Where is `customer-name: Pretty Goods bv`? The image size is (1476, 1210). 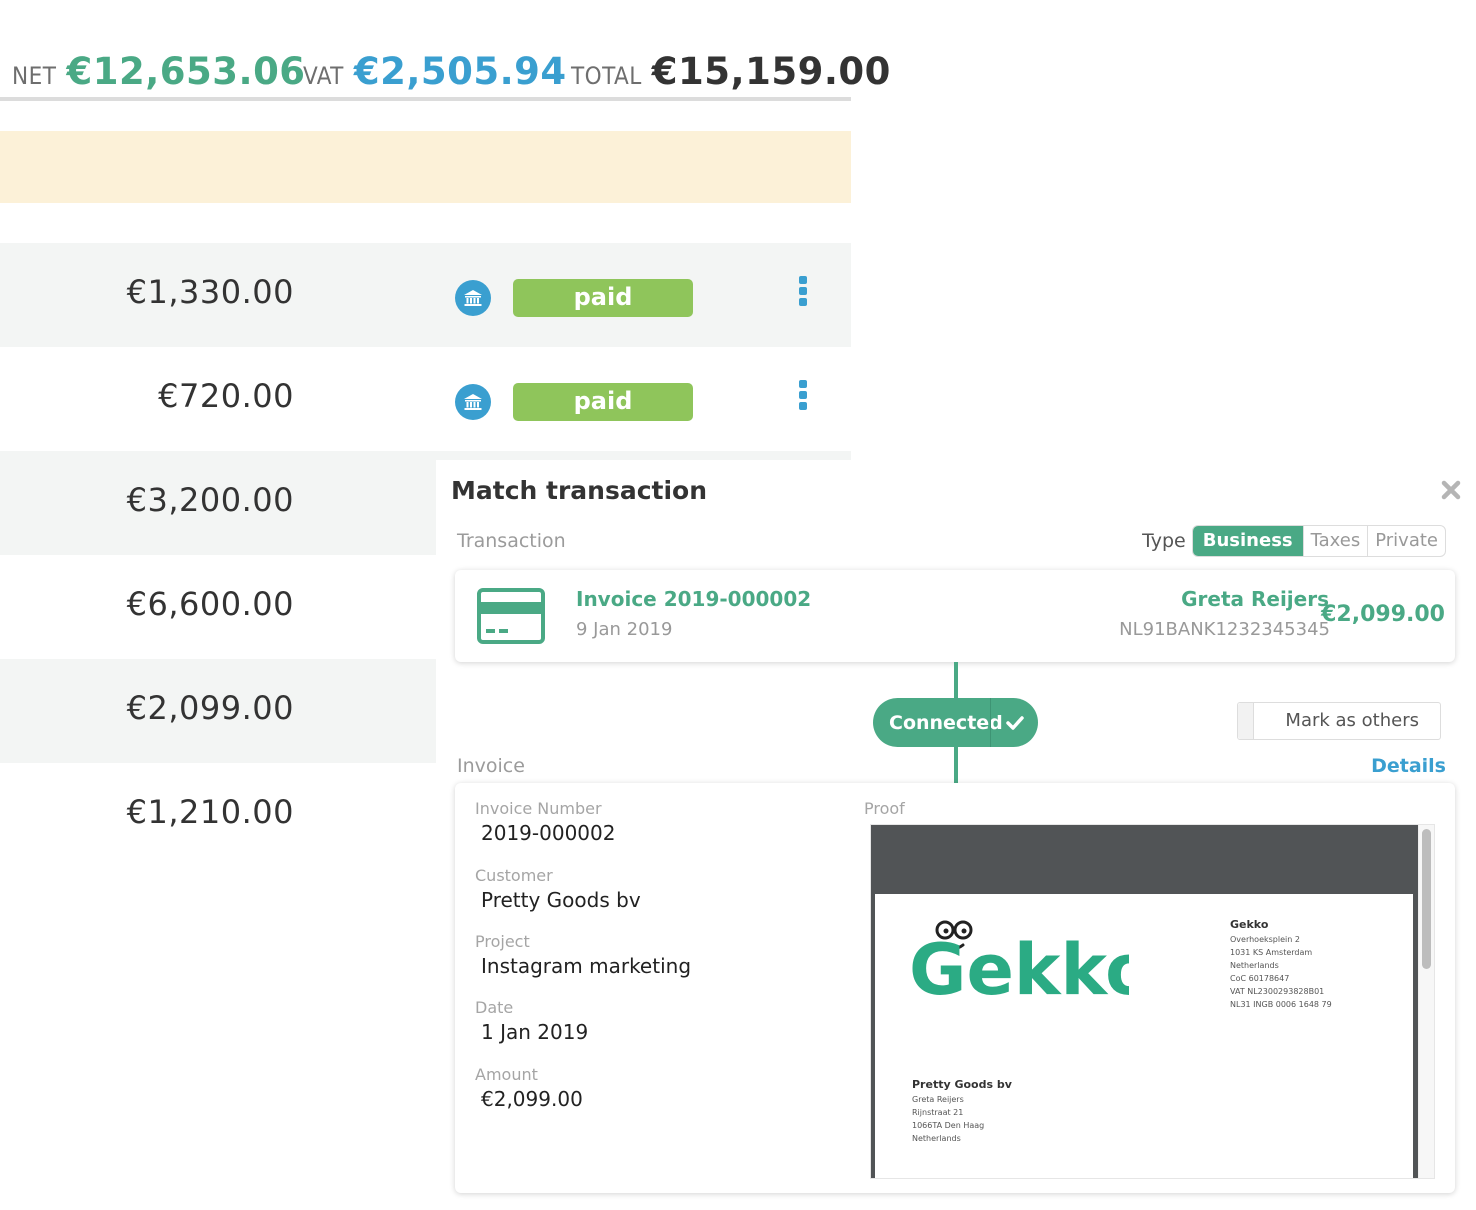 customer-name: Pretty Goods bv is located at coordinates (962, 1084).